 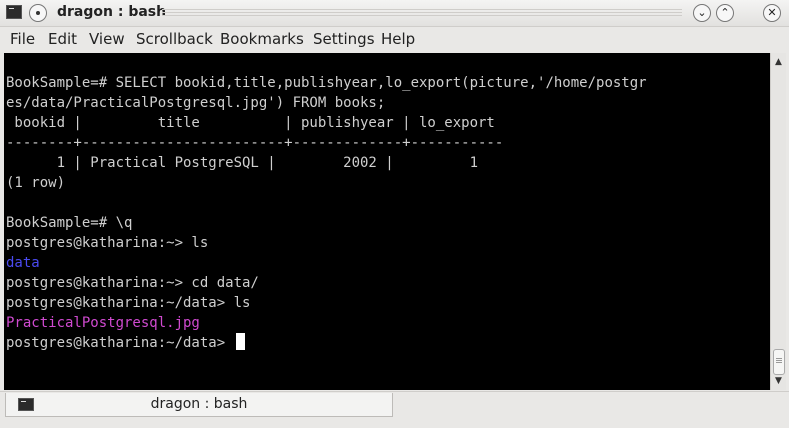 I want to click on window-menu-button, so click(x=38, y=13).